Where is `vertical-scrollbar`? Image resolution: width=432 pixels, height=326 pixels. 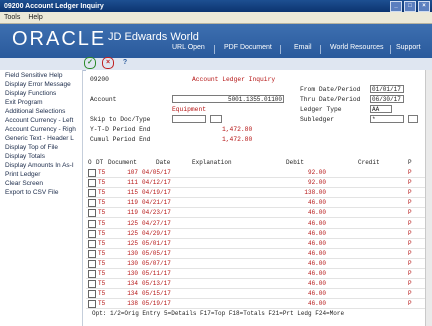 vertical-scrollbar is located at coordinates (428, 198).